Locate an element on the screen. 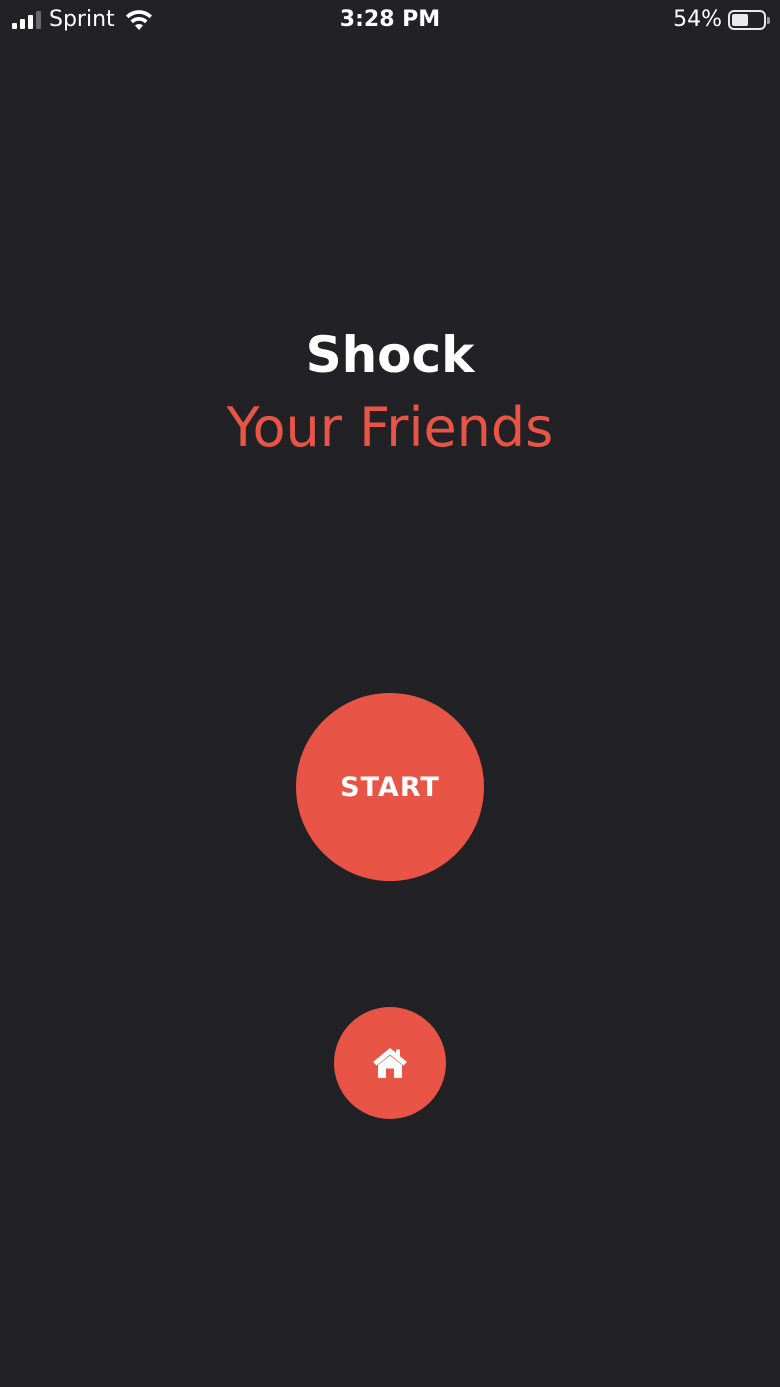 The image size is (780, 1387). start-button: START is located at coordinates (390, 787).